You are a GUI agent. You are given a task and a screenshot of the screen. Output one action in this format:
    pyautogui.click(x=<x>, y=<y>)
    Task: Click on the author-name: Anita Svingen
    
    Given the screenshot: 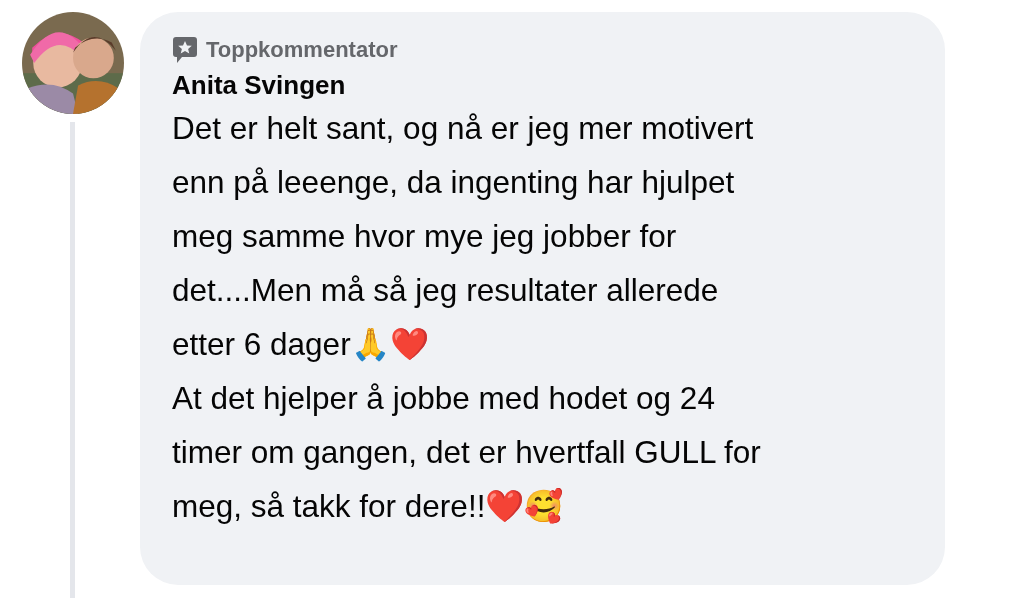 What is the action you would take?
    pyautogui.click(x=542, y=85)
    